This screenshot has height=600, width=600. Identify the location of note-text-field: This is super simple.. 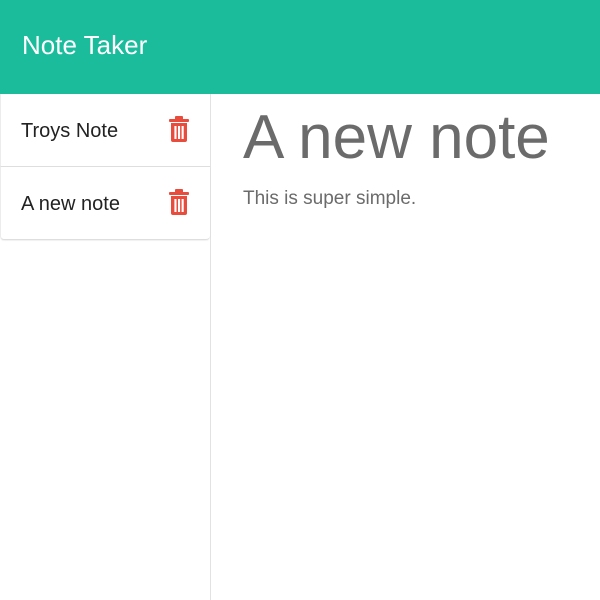
(329, 199).